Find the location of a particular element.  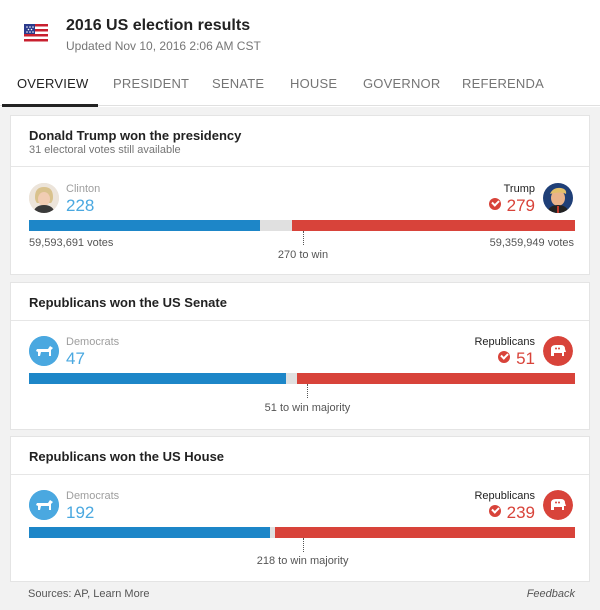

house-democrats-seats: 192 is located at coordinates (80, 512).